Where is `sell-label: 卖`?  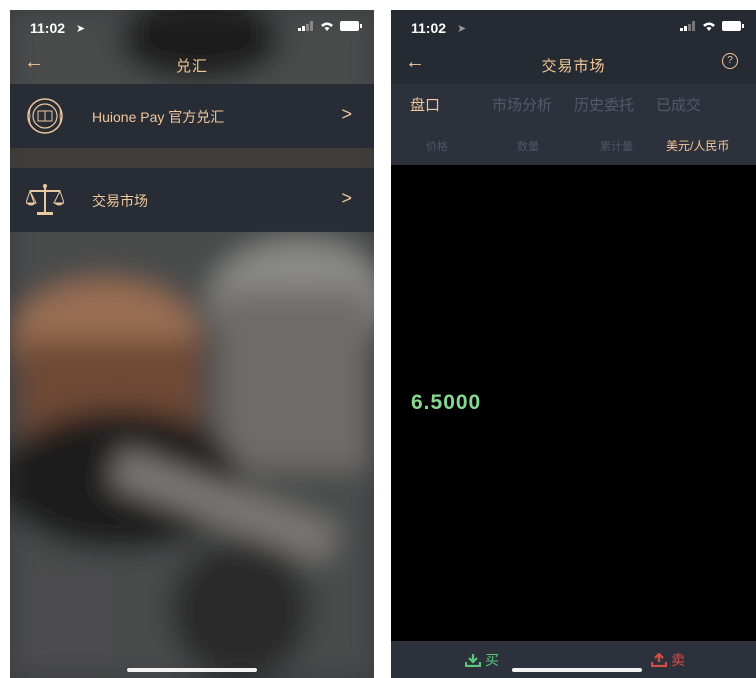 sell-label: 卖 is located at coordinates (678, 660).